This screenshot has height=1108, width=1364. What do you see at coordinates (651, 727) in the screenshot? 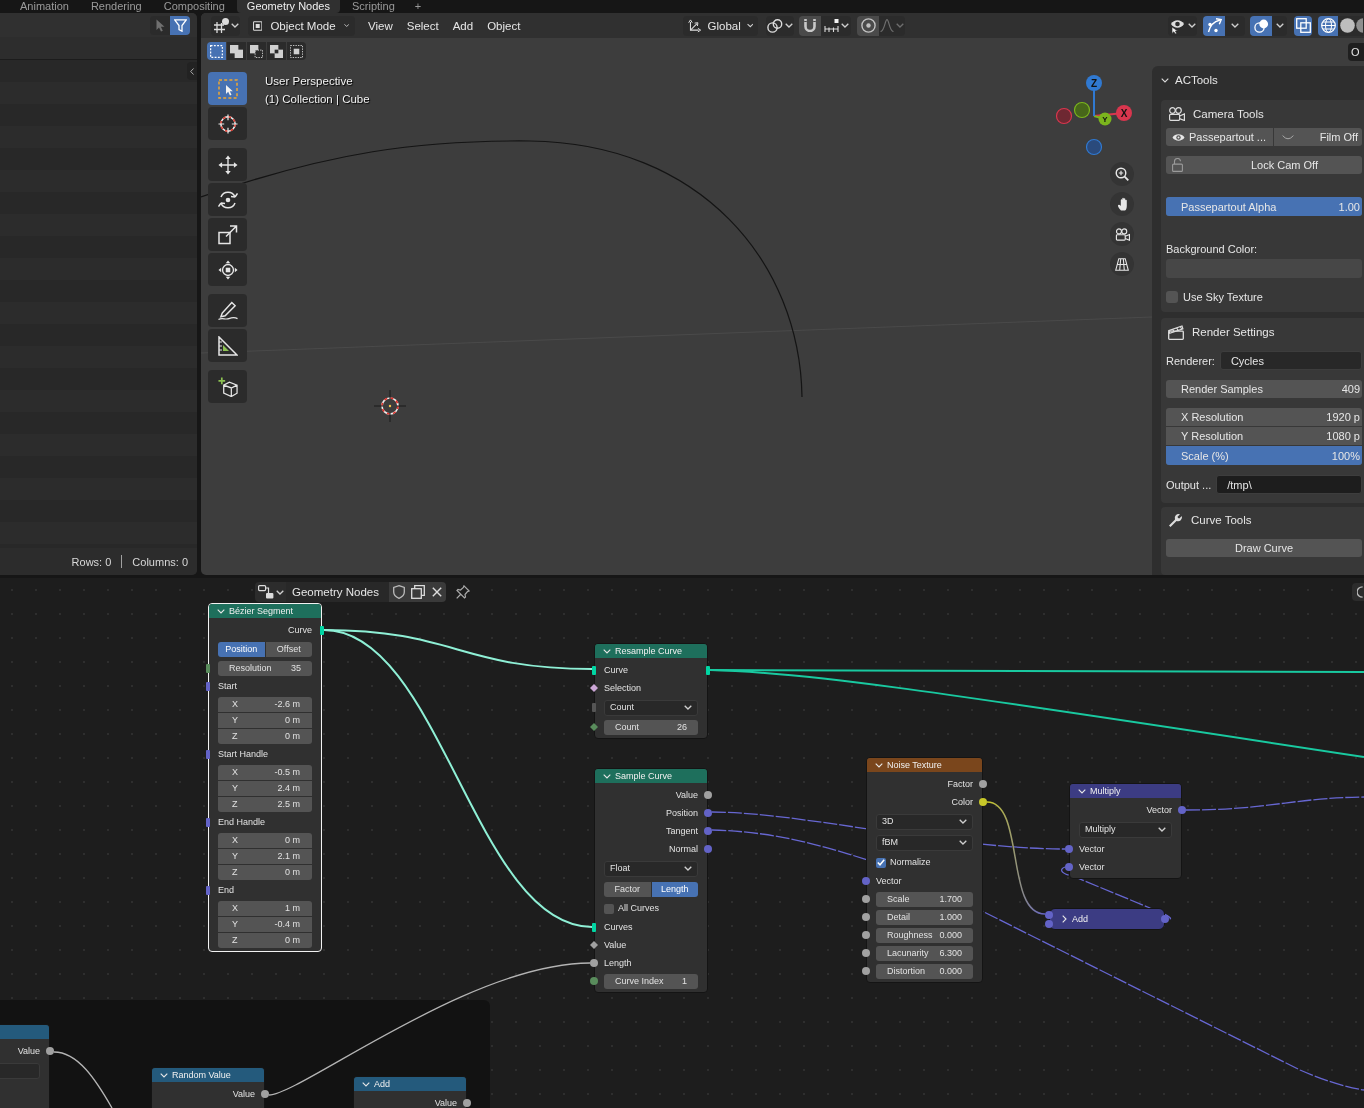
I see `number-field: Count 26` at bounding box center [651, 727].